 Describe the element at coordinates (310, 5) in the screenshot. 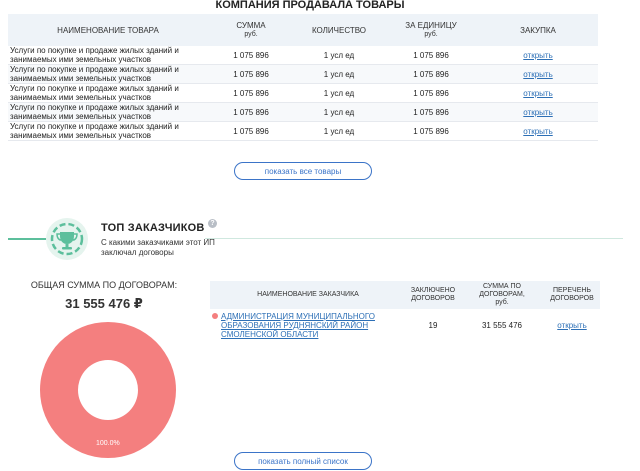

I see `goods-section-title: КОМПАНИЯ ПРОДАВАЛА ТОВАРЫ` at that location.